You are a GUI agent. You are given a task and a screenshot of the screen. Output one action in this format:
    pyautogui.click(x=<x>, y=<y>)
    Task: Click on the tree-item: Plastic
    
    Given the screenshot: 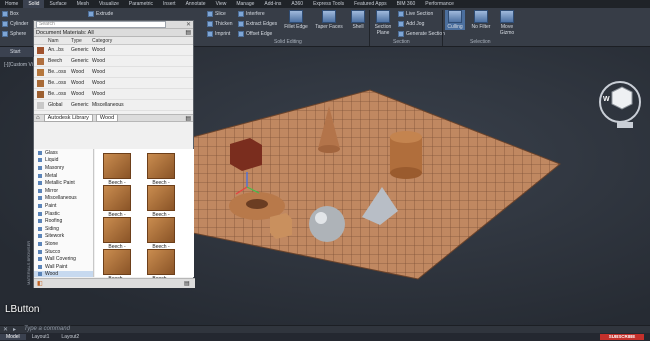 What is the action you would take?
    pyautogui.click(x=63, y=214)
    